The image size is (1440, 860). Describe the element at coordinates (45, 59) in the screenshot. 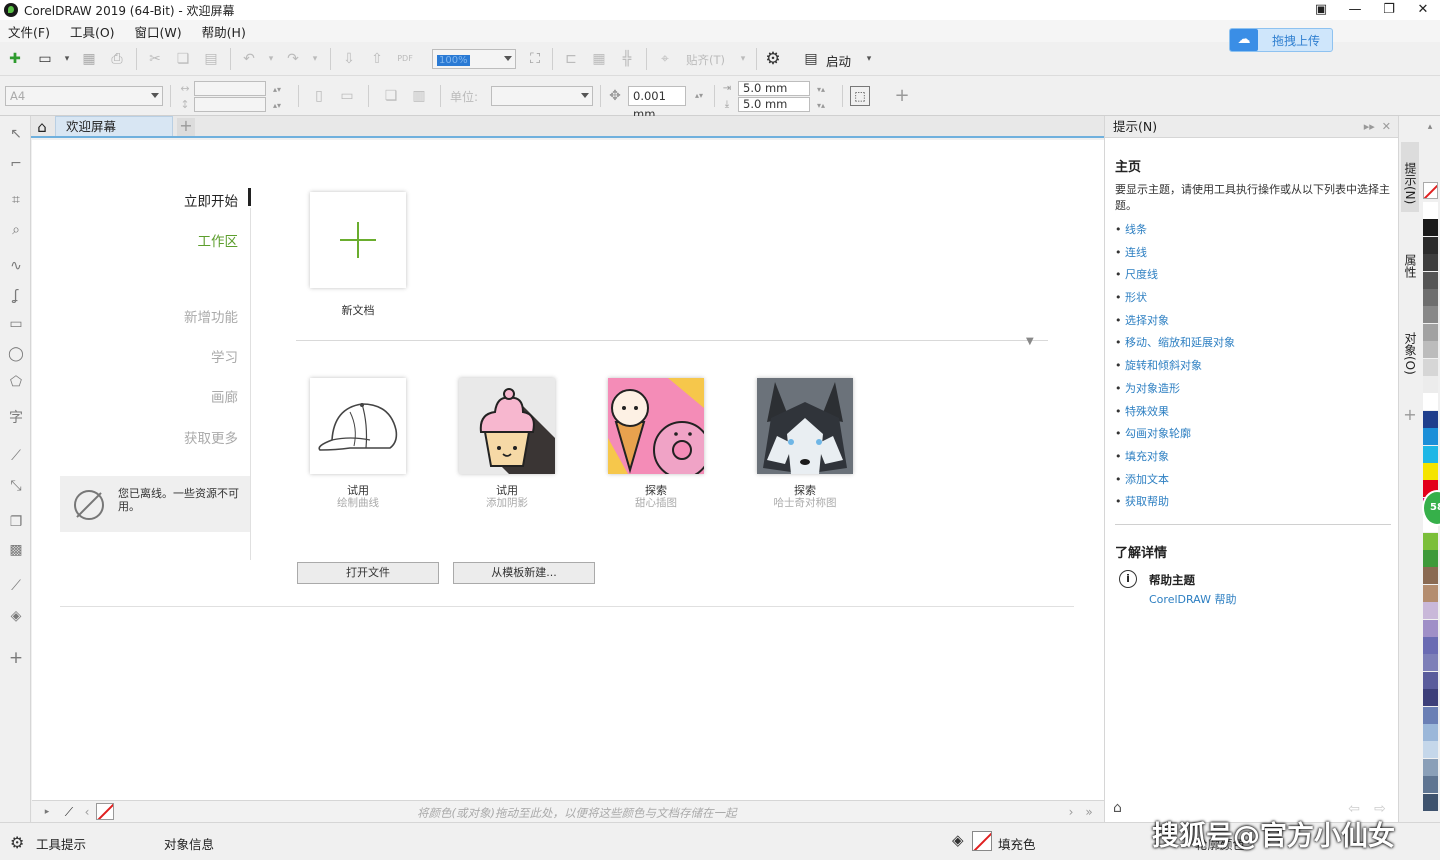

I see `open-folder-icon: ▭` at that location.